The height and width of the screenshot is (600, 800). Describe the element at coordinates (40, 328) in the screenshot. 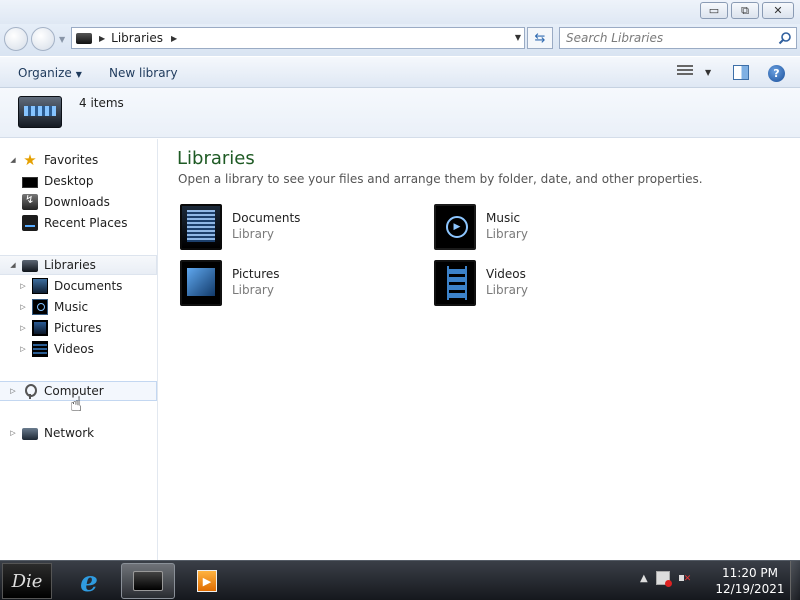

I see `pictures-icon` at that location.